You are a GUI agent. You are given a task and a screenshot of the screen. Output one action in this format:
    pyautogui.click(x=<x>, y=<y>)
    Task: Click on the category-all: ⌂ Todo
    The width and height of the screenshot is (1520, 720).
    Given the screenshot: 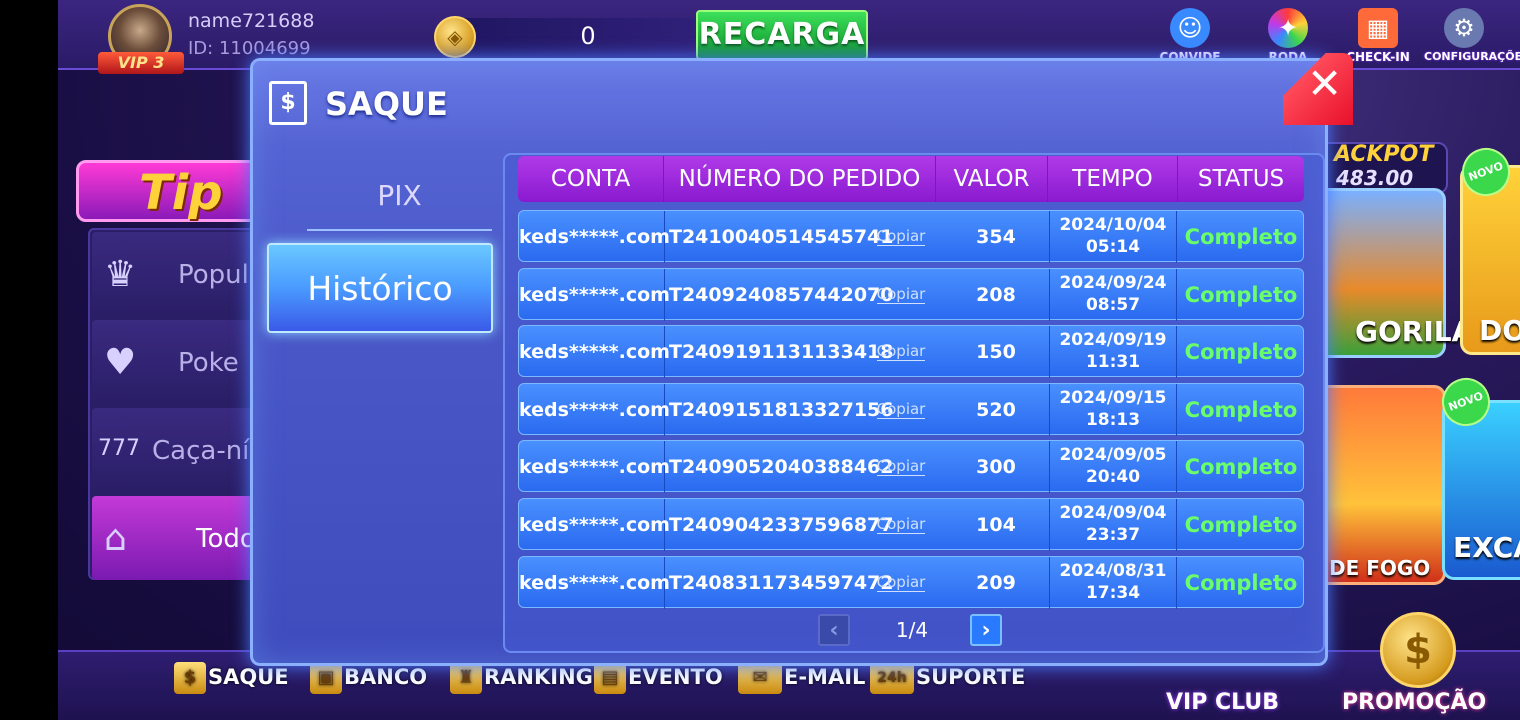 What is the action you would take?
    pyautogui.click(x=179, y=538)
    